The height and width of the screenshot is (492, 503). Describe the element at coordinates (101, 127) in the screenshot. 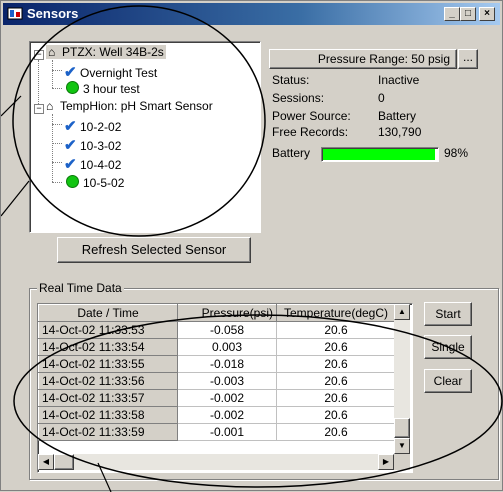

I see `tree-node-label: 10-2-02` at that location.